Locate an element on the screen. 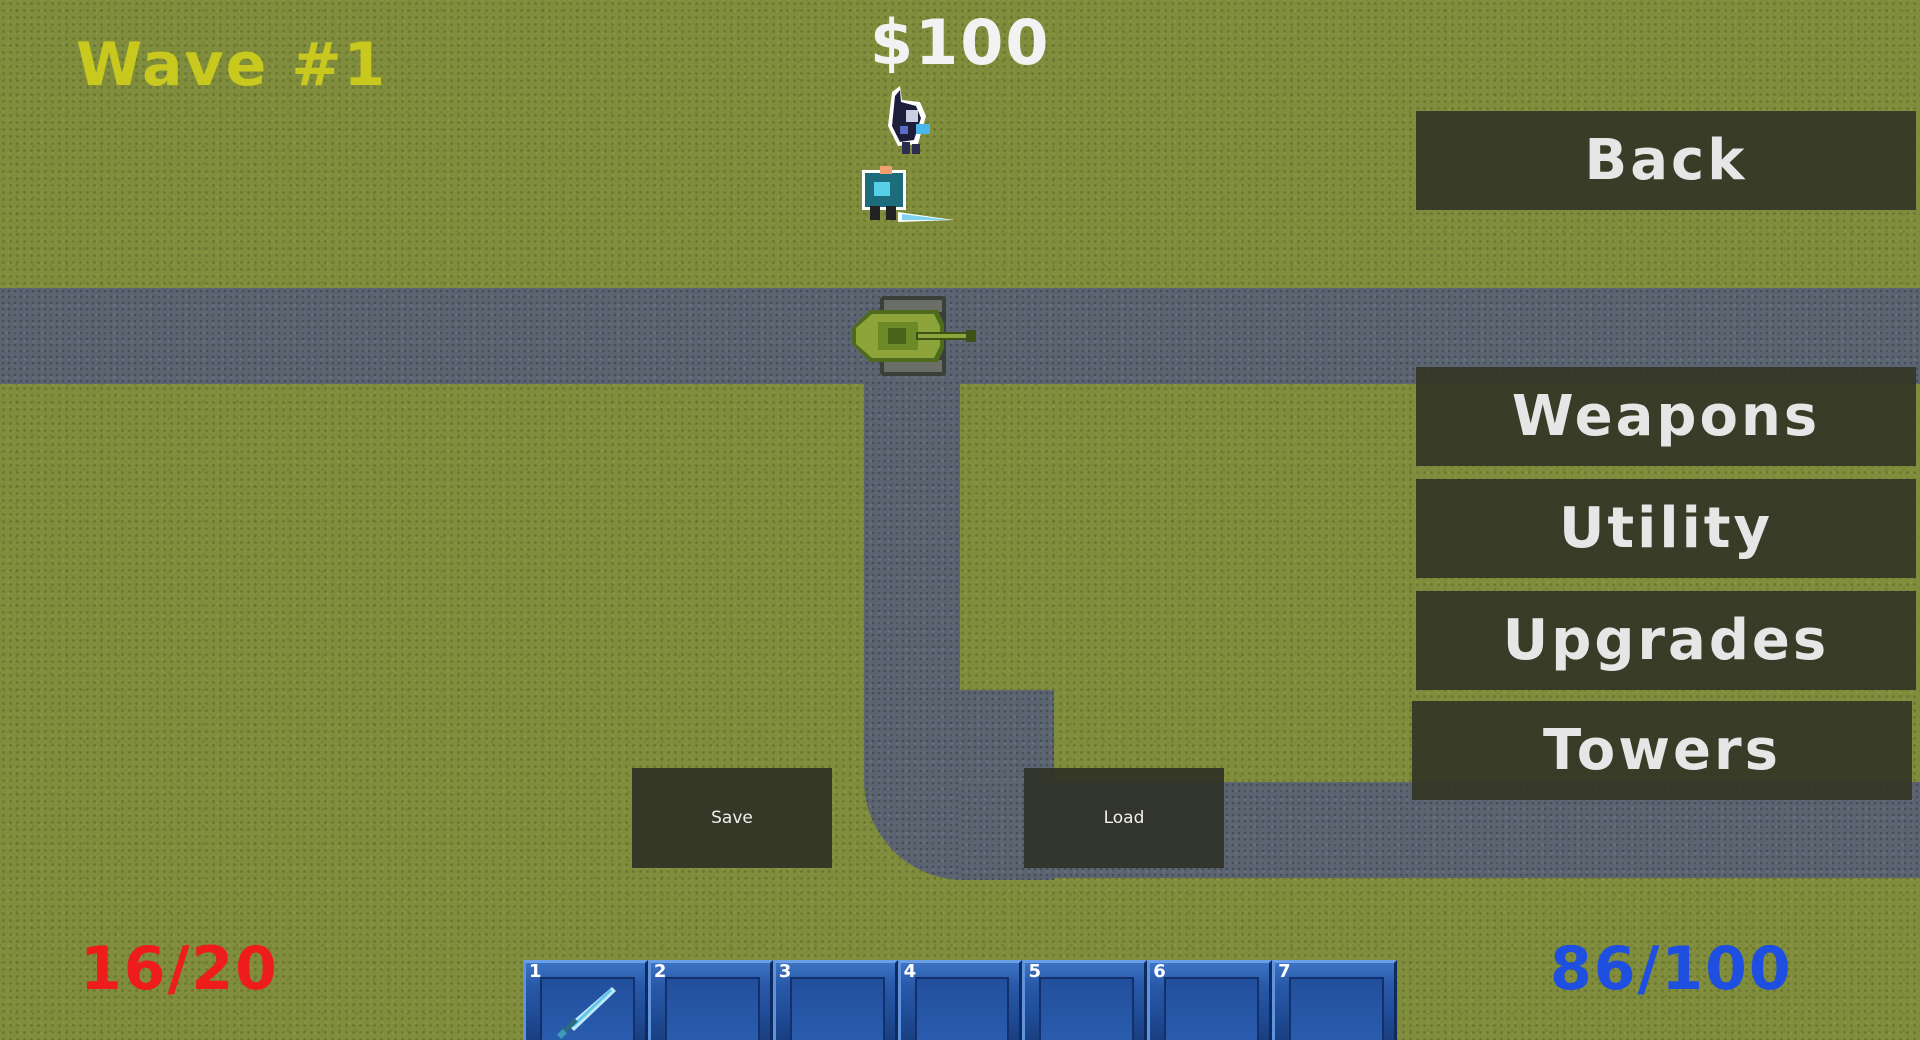 This screenshot has height=1040, width=1920. lives-counter: 16/20 is located at coordinates (179, 969).